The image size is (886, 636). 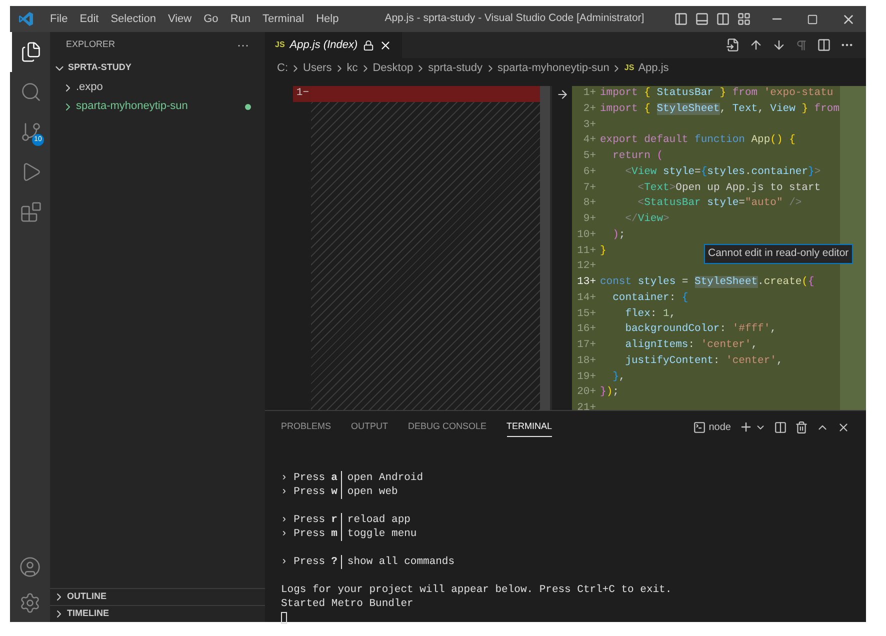 I want to click on code-line: alignItems: 'center',, so click(x=691, y=345).